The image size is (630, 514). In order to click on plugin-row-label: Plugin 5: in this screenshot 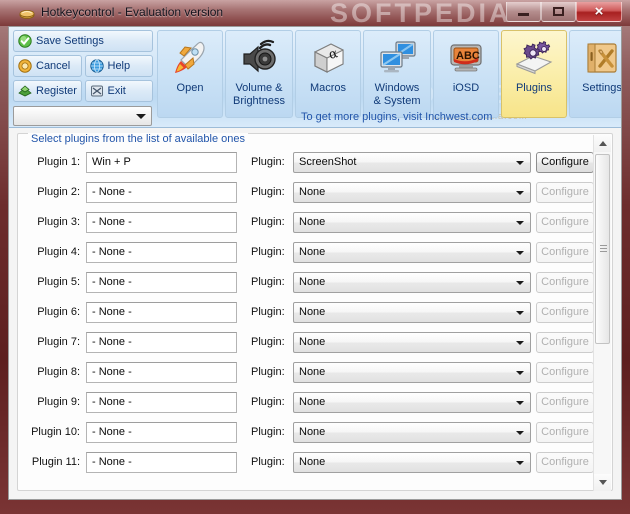, I will do `click(58, 282)`.